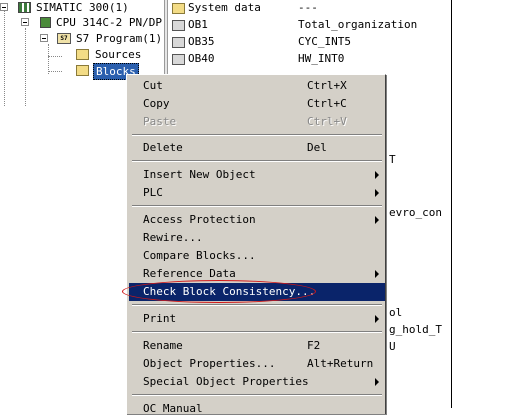  I want to click on menu-item-shortcut: Ctrl+V, so click(327, 121).